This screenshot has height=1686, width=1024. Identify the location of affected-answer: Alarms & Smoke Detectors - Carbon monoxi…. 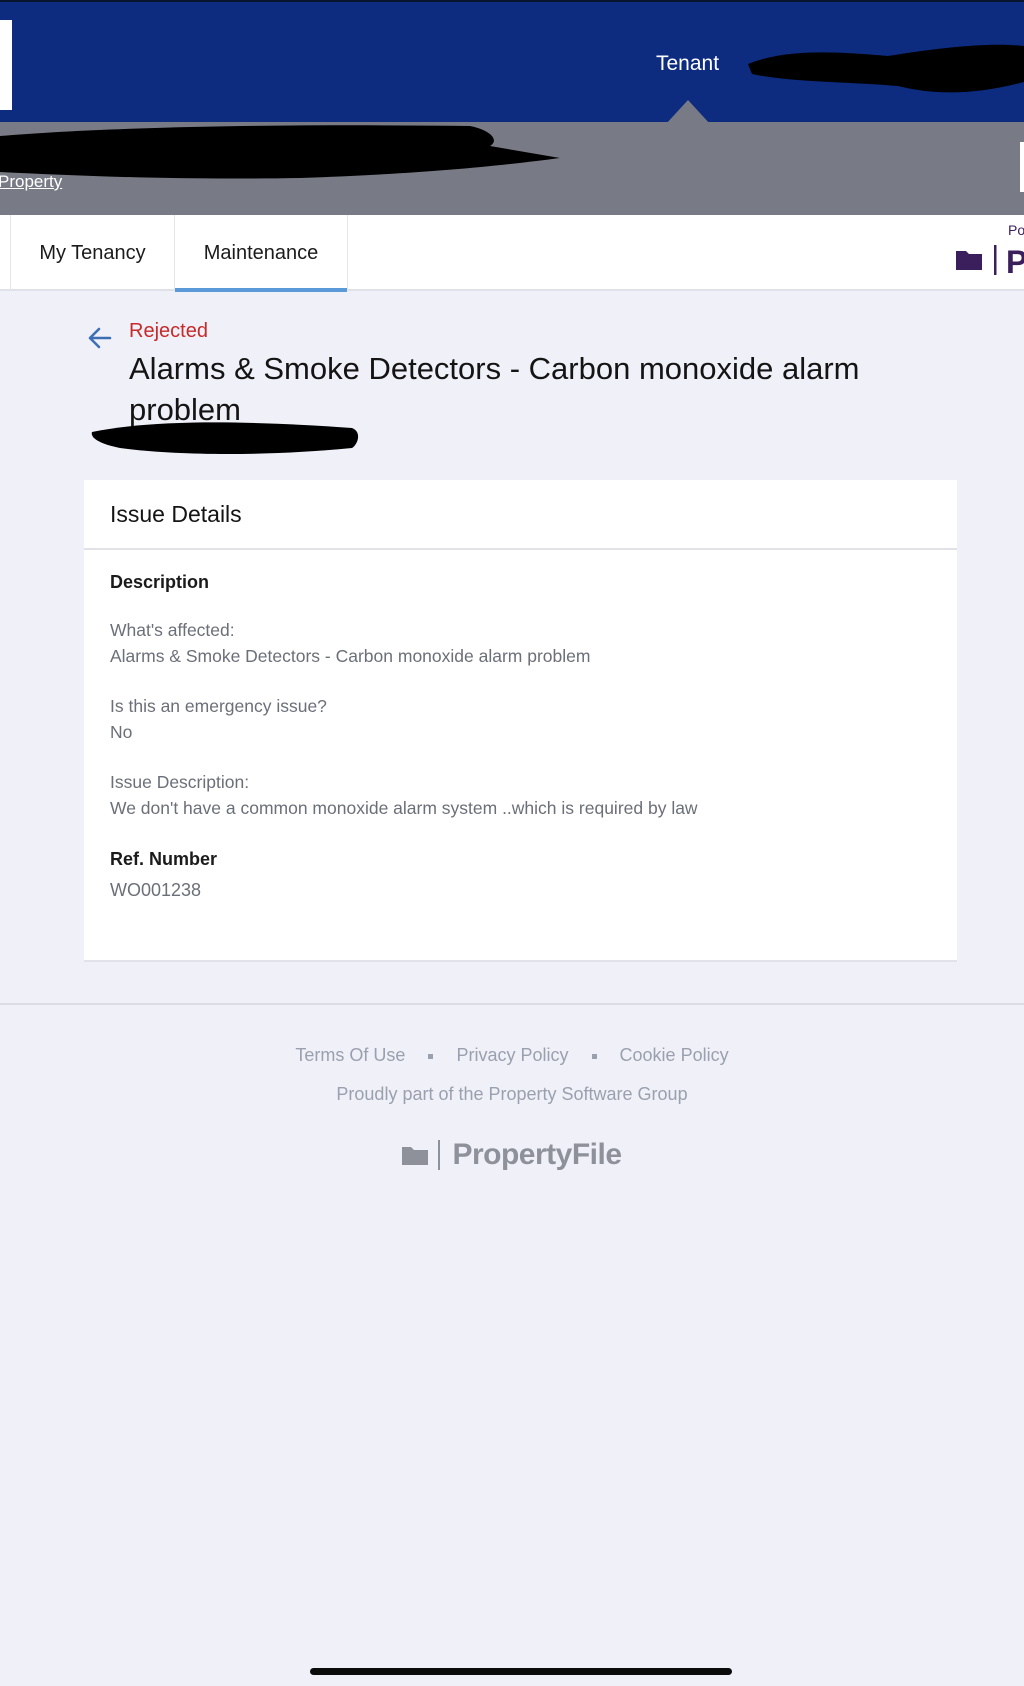
(350, 656).